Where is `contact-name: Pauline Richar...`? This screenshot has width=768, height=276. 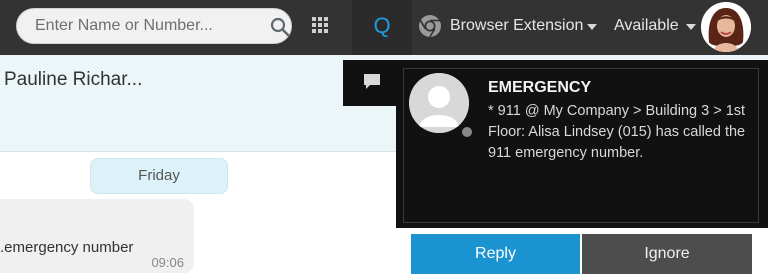
contact-name: Pauline Richar... is located at coordinates (73, 80).